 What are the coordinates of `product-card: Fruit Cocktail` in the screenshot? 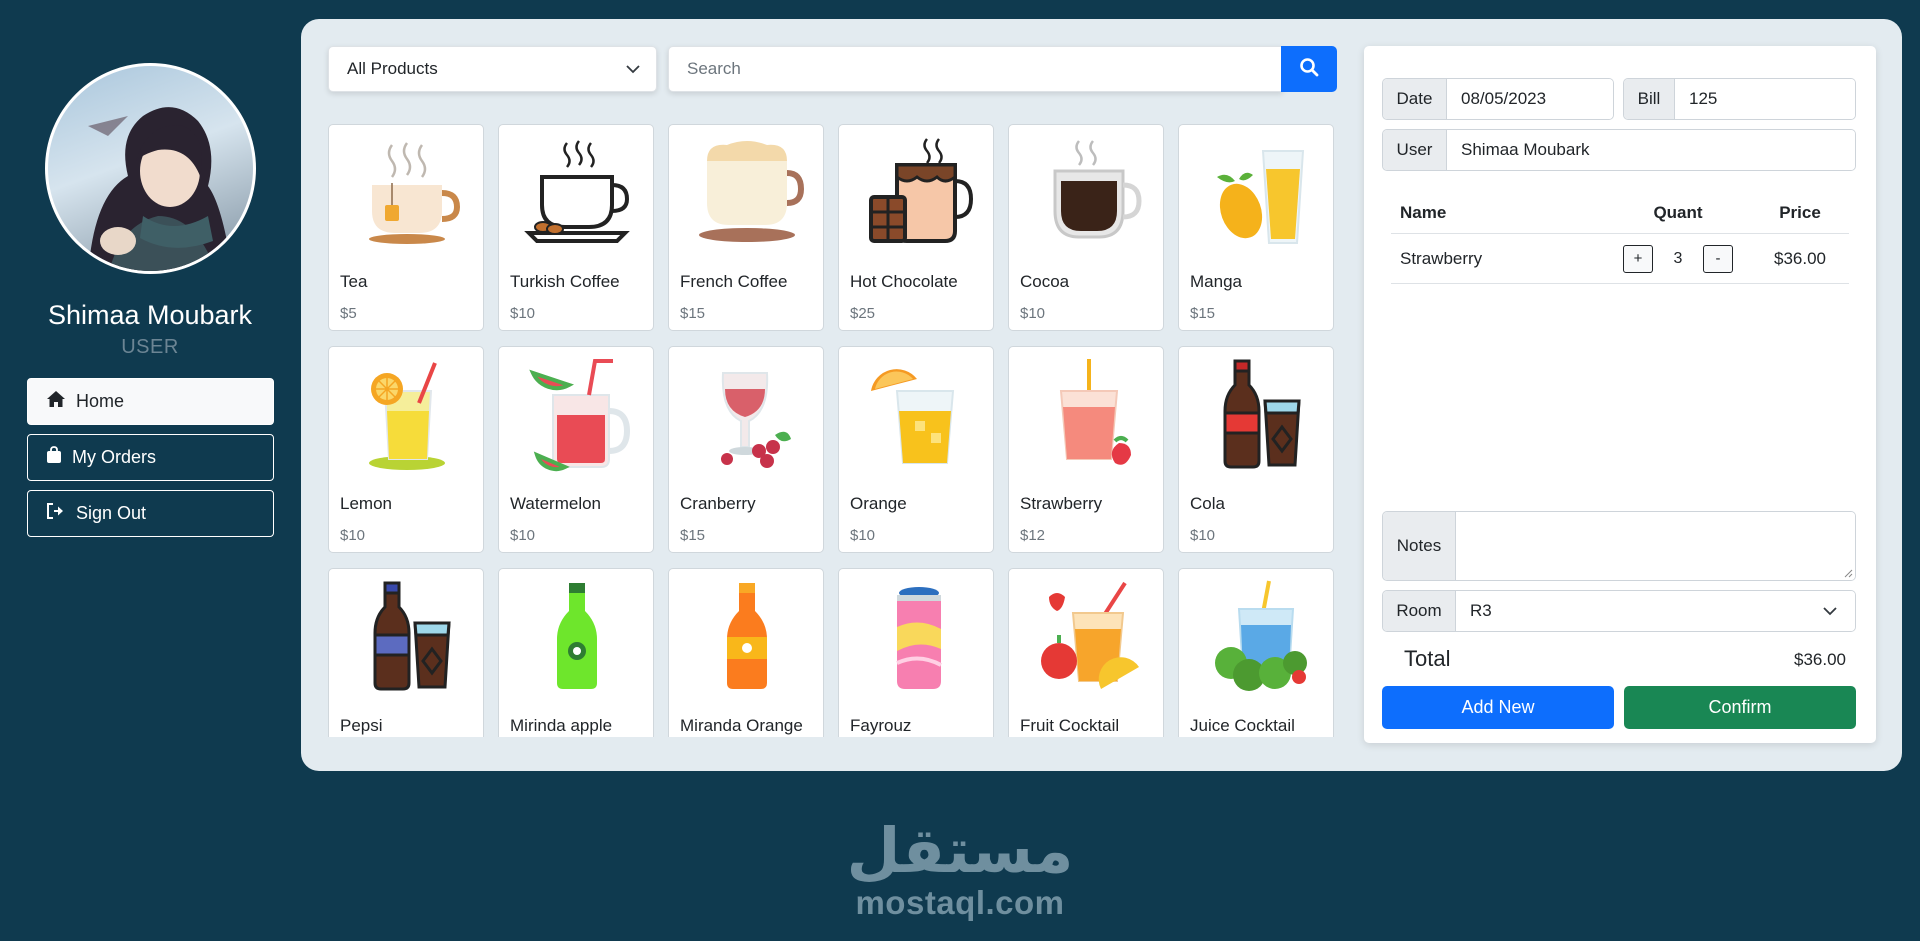 It's located at (1086, 652).